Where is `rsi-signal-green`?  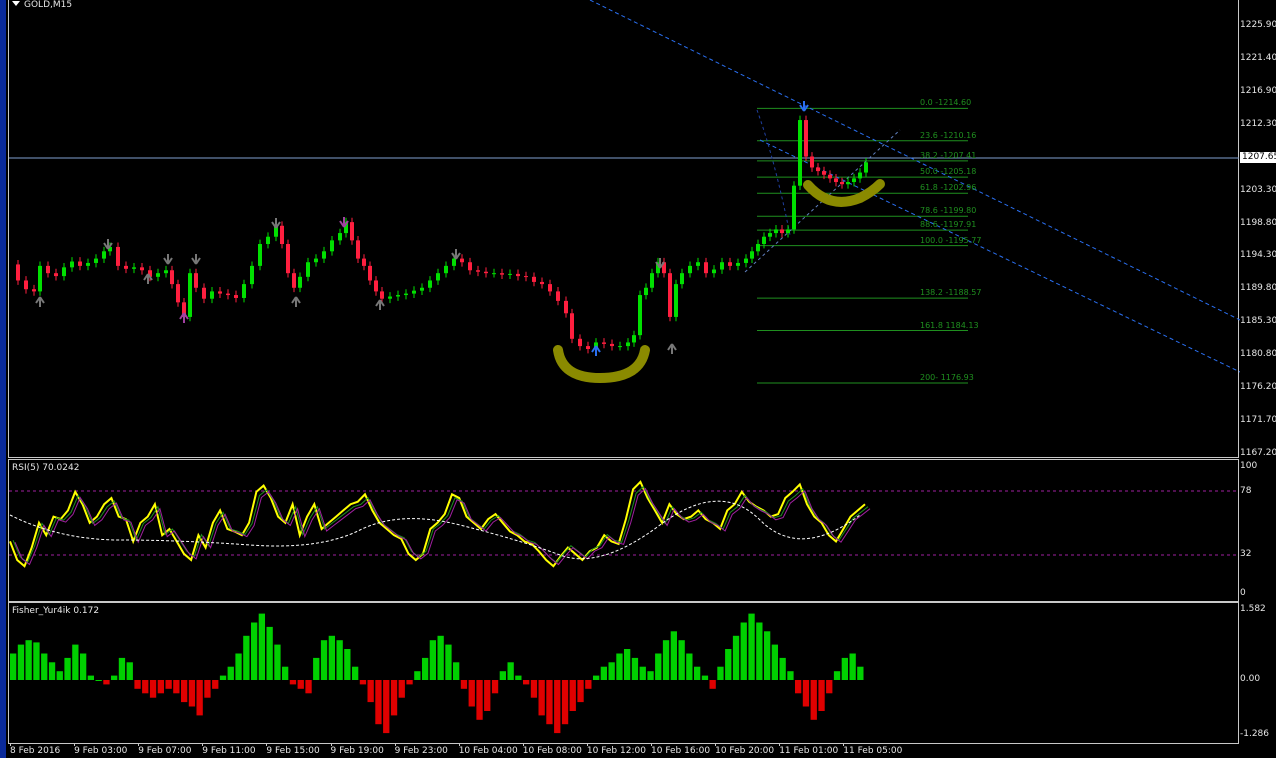 rsi-signal-green is located at coordinates (440, 524).